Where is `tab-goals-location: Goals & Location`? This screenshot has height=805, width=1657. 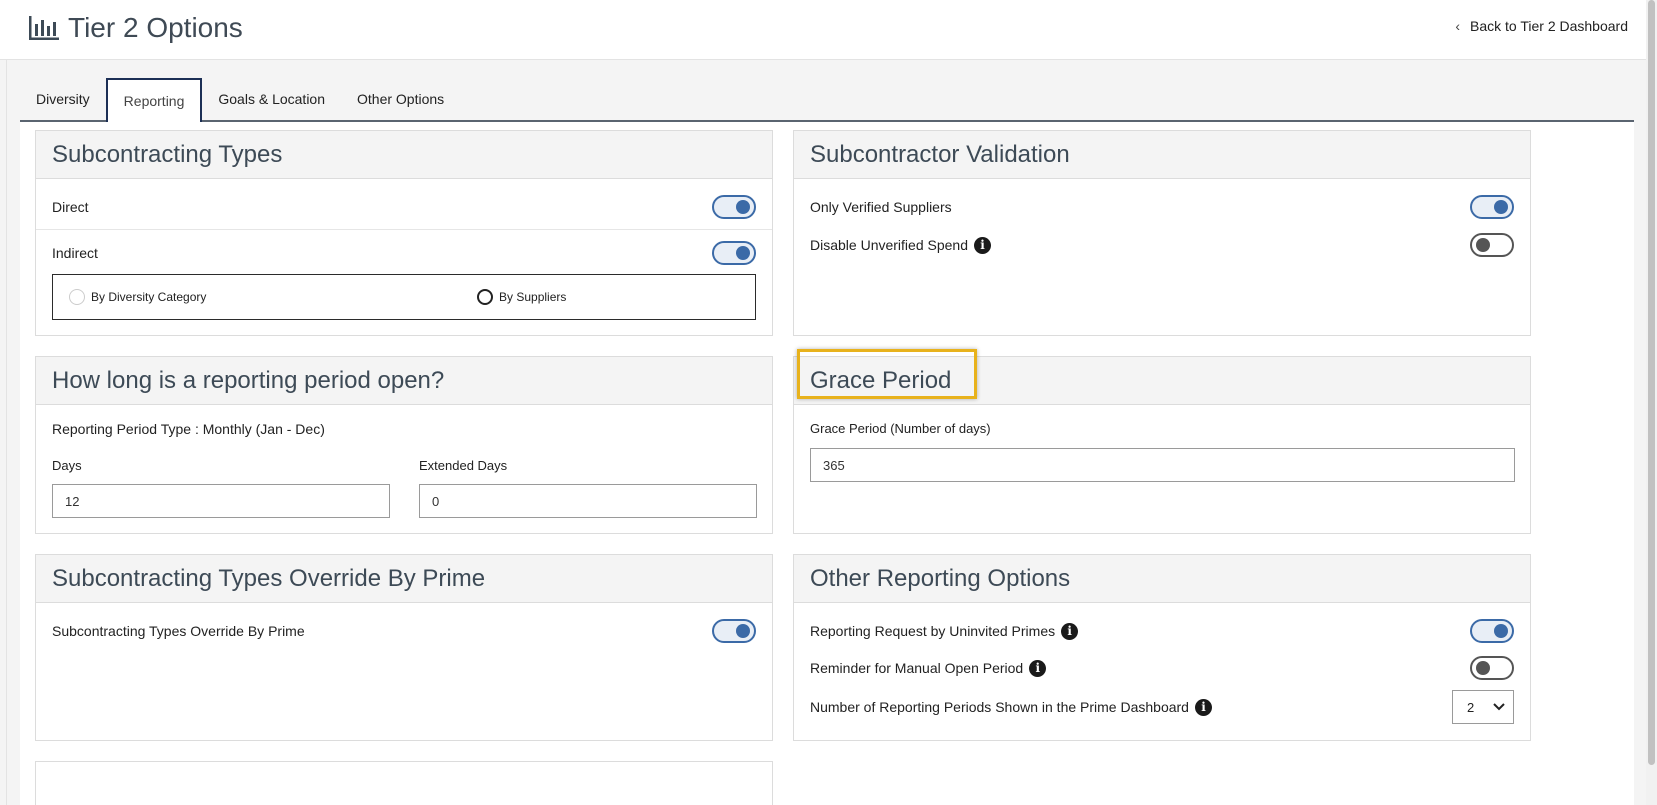 tab-goals-location: Goals & Location is located at coordinates (271, 99).